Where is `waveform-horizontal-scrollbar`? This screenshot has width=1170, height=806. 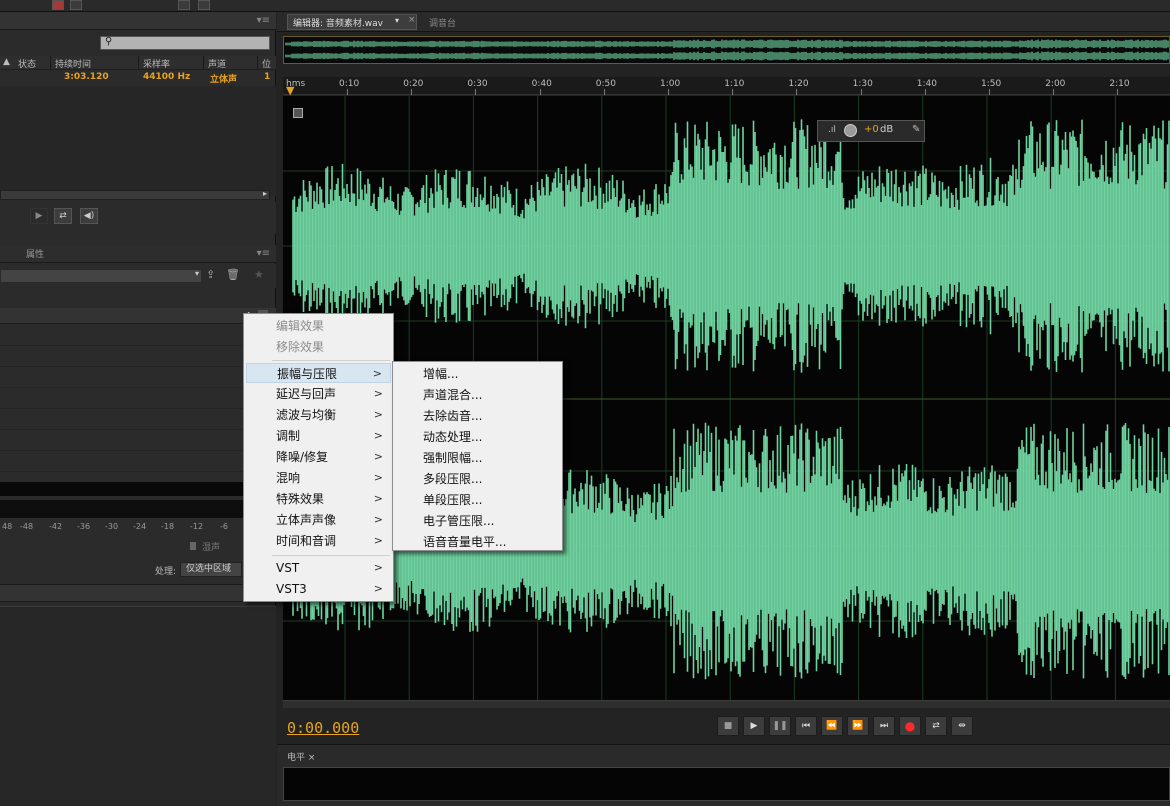 waveform-horizontal-scrollbar is located at coordinates (726, 704).